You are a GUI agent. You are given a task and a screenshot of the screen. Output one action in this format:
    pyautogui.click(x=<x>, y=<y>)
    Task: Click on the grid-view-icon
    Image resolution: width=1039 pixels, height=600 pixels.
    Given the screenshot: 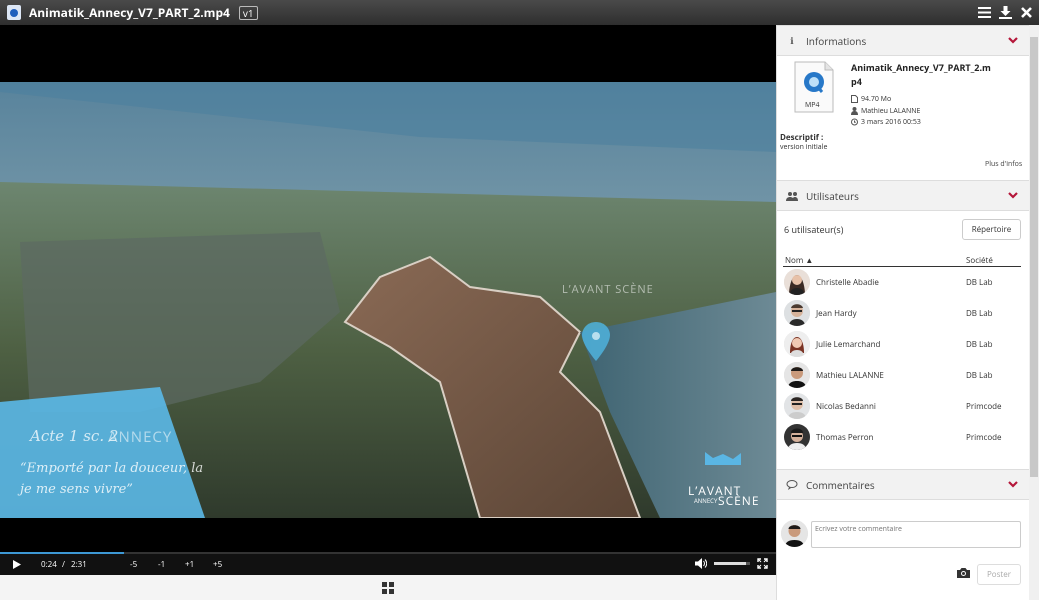 What is the action you would take?
    pyautogui.click(x=388, y=587)
    